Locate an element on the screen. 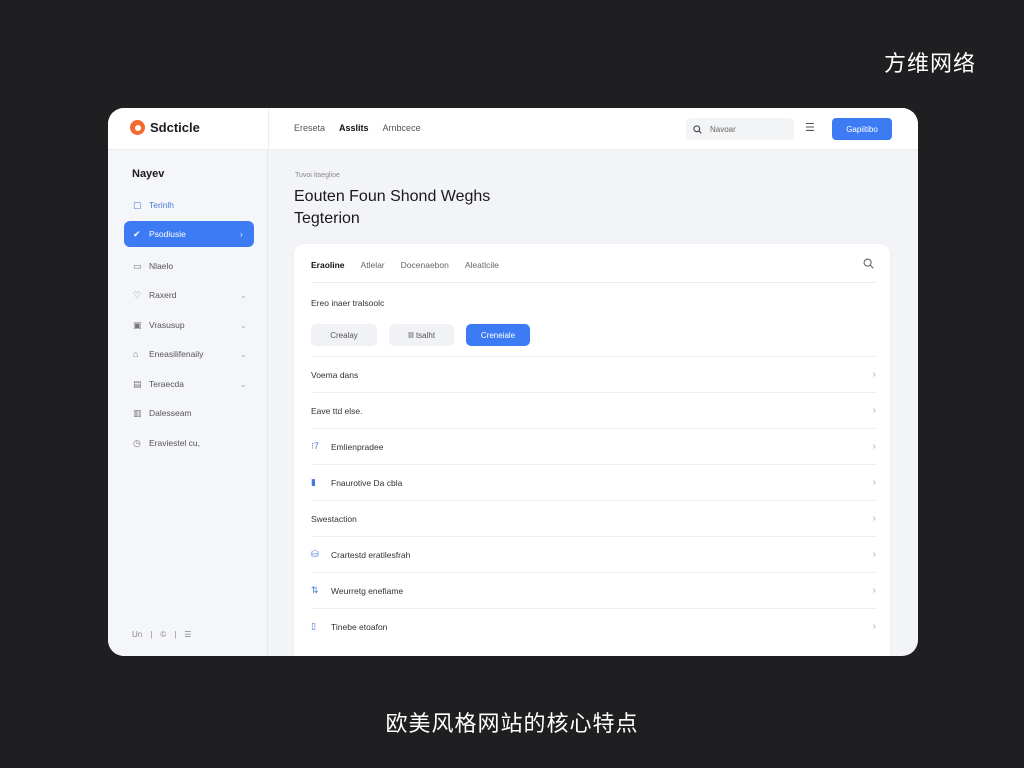 This screenshot has height=768, width=1024. logo: Sdcticle is located at coordinates (165, 127).